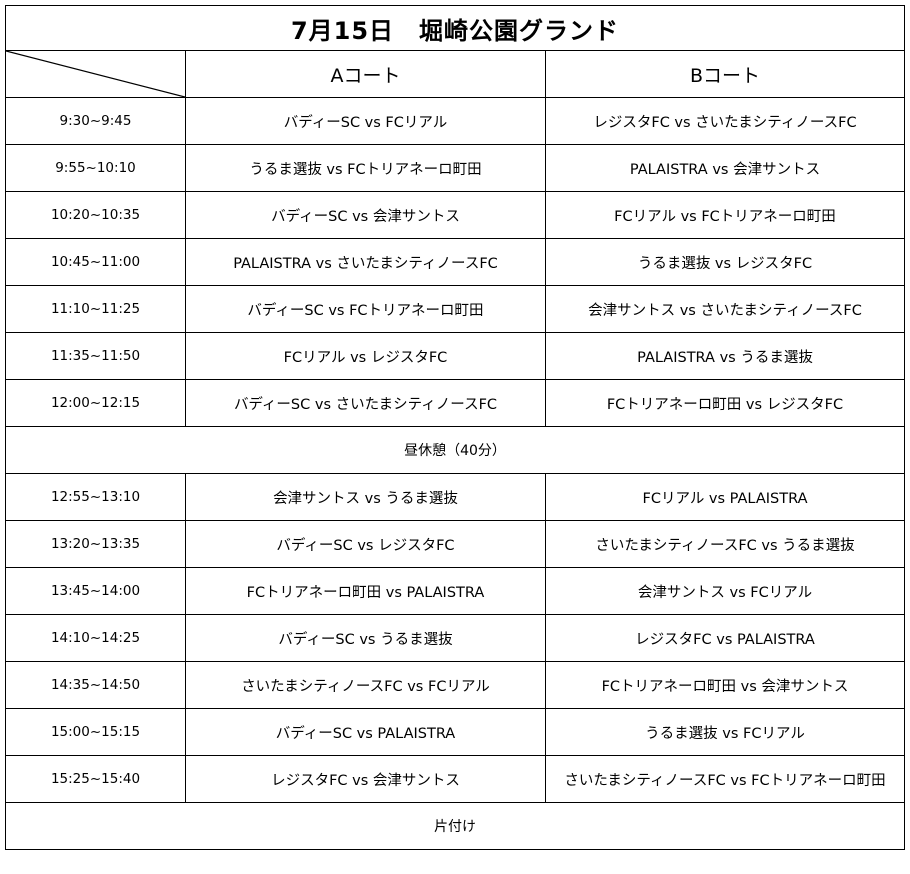 This screenshot has width=910, height=874. What do you see at coordinates (725, 262) in the screenshot?
I see `court-b-match: うるま選抜 vs レジスタFC` at bounding box center [725, 262].